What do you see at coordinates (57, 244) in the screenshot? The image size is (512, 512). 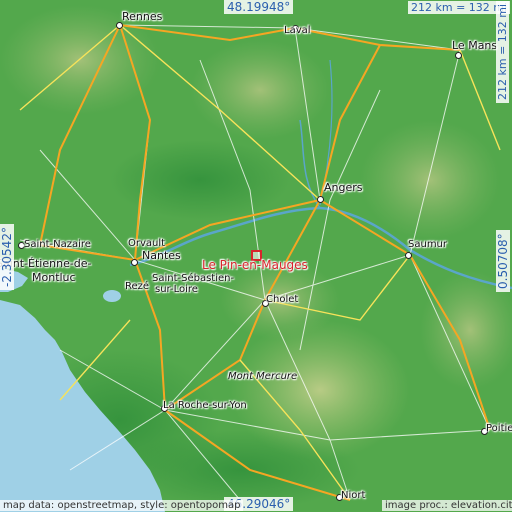 I see `city-label-saint-nazaire: Saint-Nazaire` at bounding box center [57, 244].